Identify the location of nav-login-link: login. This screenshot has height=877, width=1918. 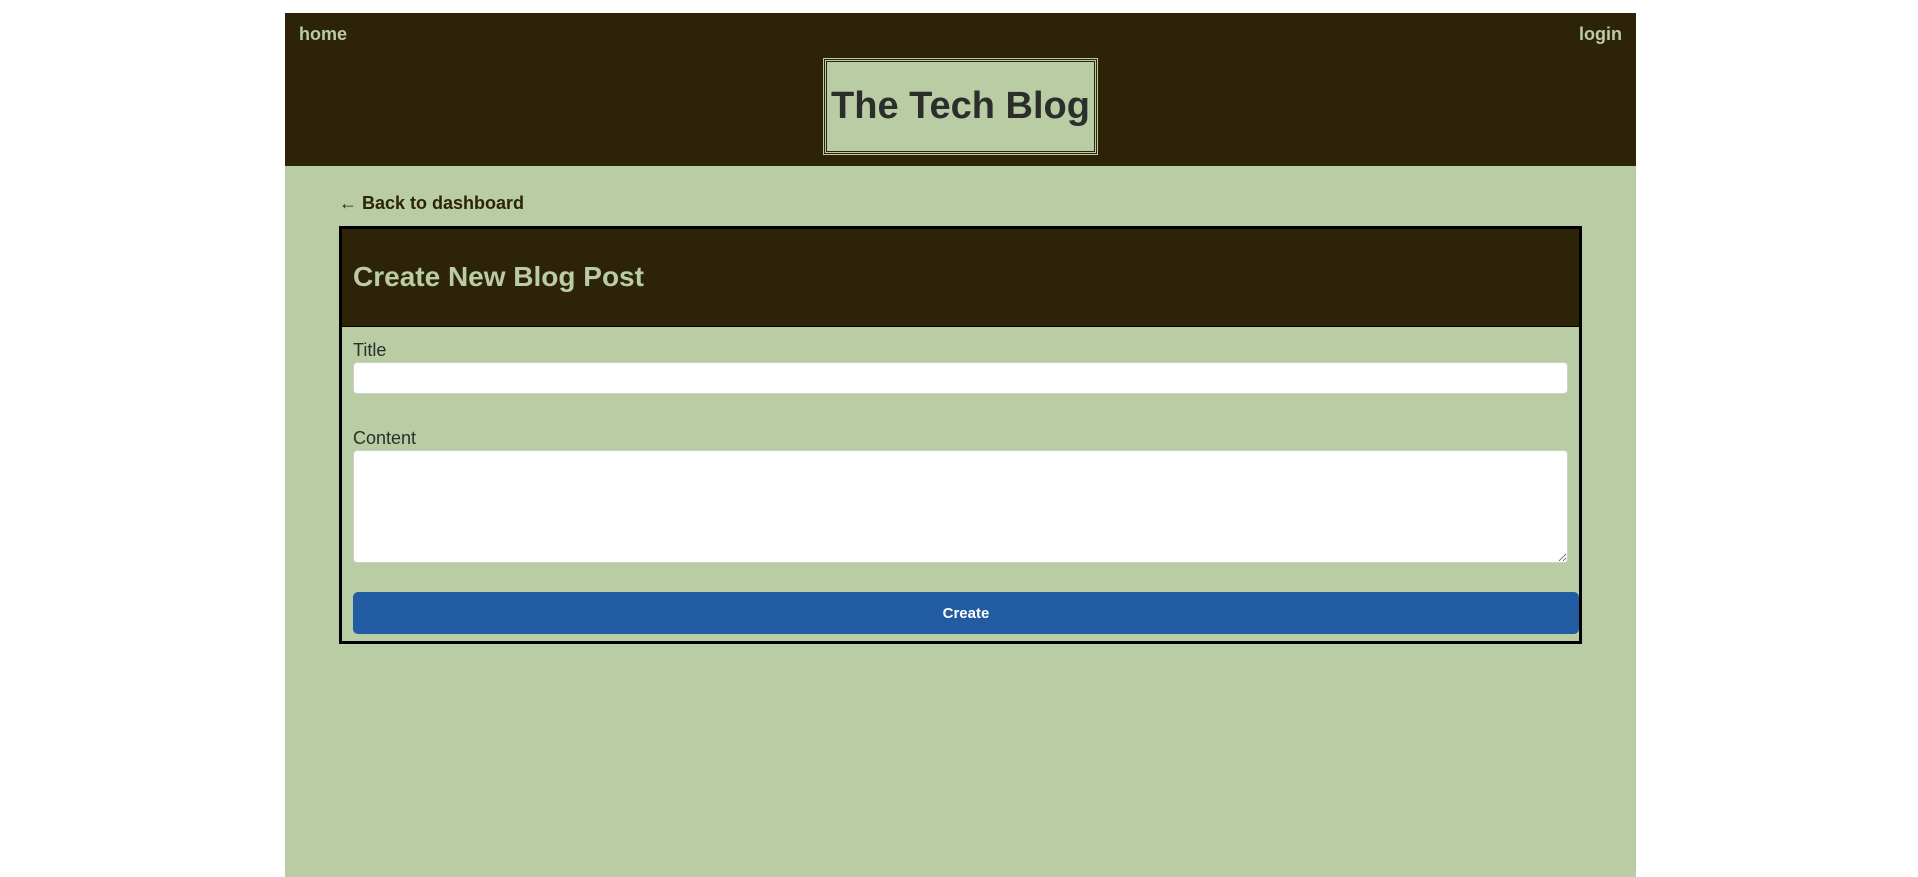
(1600, 34).